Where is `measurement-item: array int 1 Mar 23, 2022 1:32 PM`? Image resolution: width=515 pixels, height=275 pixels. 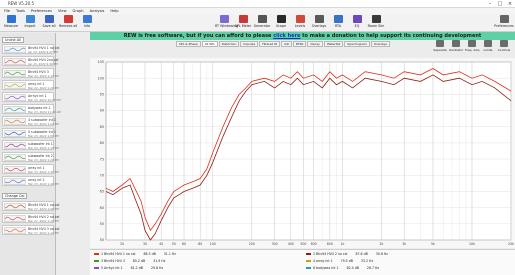
measurement-item: array int 1 Mar 23, 2022 1:32 PM is located at coordinates (30, 169).